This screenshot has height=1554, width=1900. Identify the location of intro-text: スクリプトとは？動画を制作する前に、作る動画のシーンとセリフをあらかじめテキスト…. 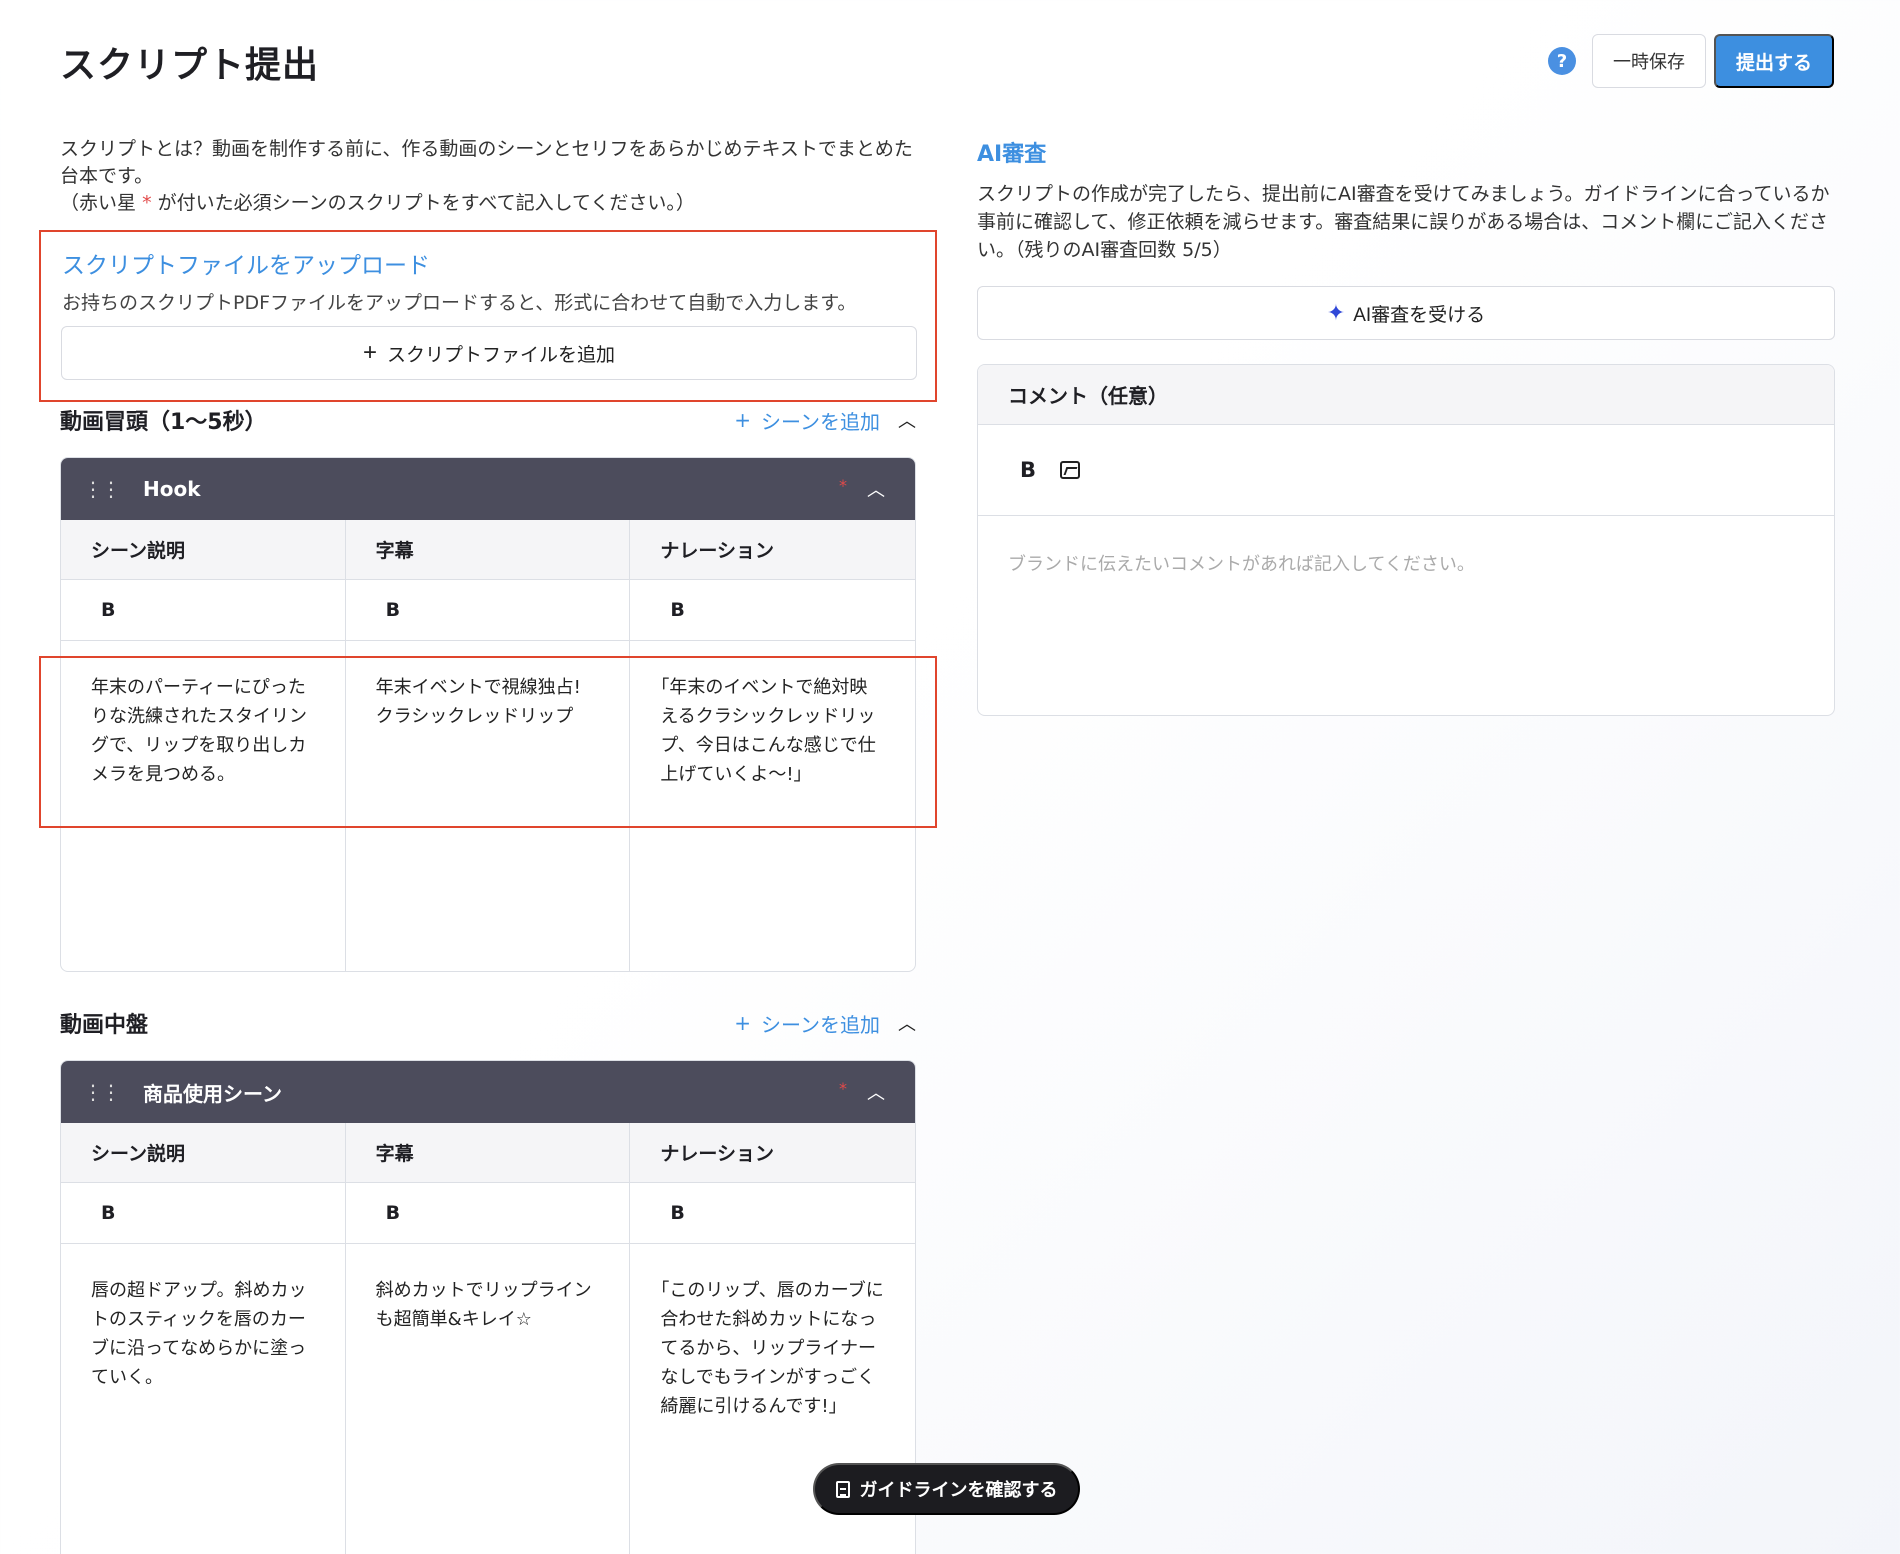
(490, 176).